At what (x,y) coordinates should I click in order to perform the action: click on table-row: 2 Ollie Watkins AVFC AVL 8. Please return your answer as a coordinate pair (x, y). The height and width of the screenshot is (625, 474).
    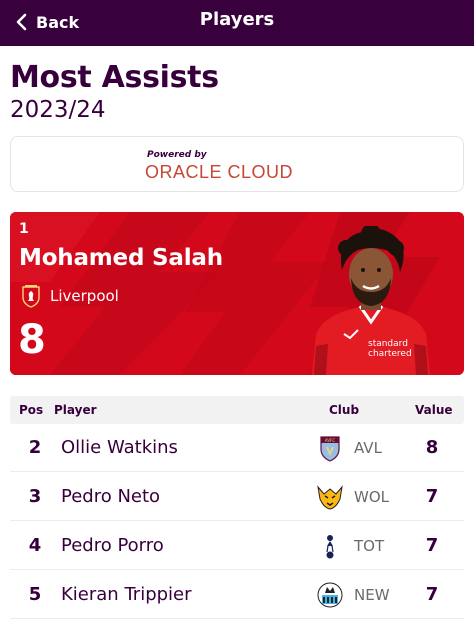
    Looking at the image, I should click on (237, 448).